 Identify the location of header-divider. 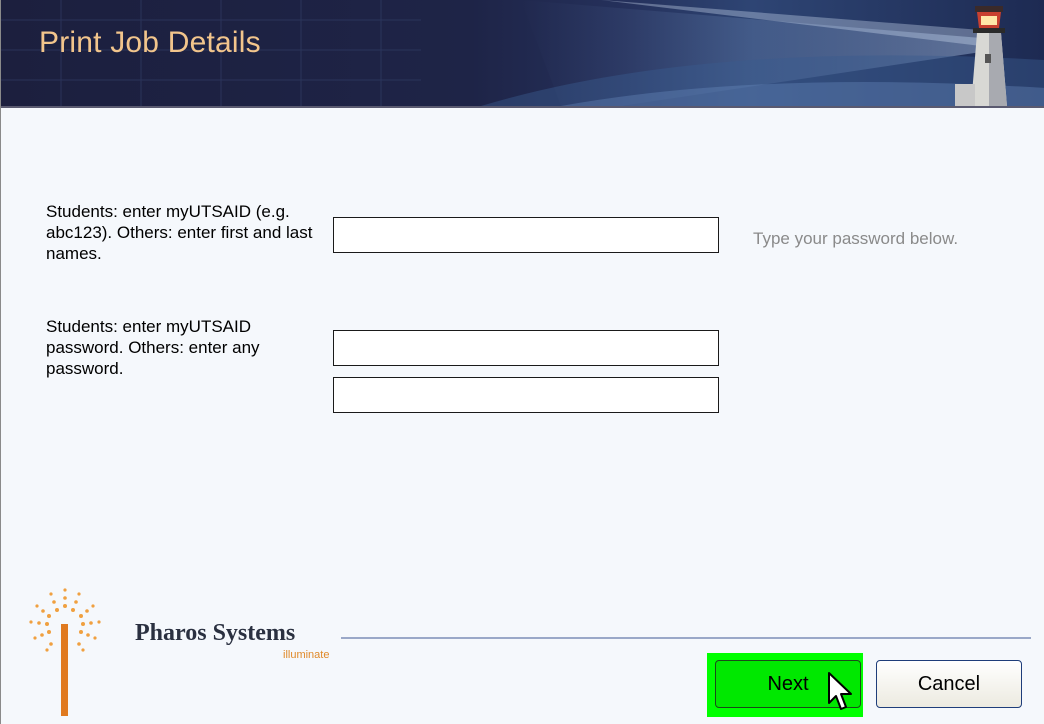
(522, 107).